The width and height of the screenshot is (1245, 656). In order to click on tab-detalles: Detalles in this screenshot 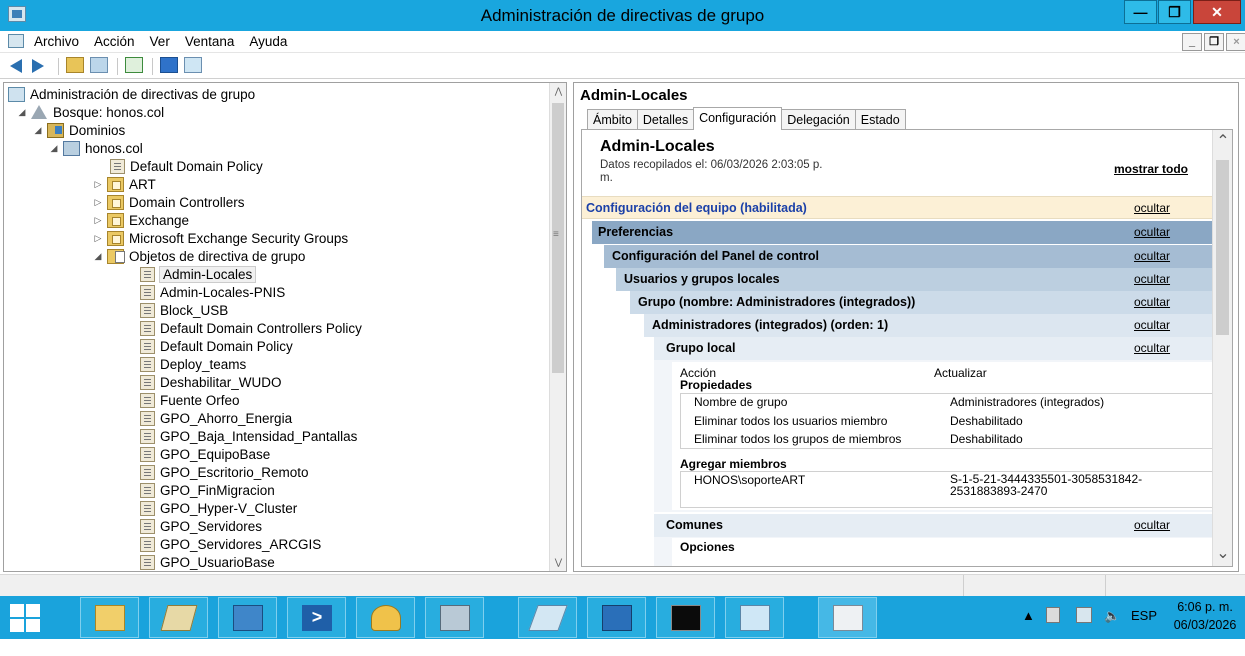, I will do `click(665, 119)`.